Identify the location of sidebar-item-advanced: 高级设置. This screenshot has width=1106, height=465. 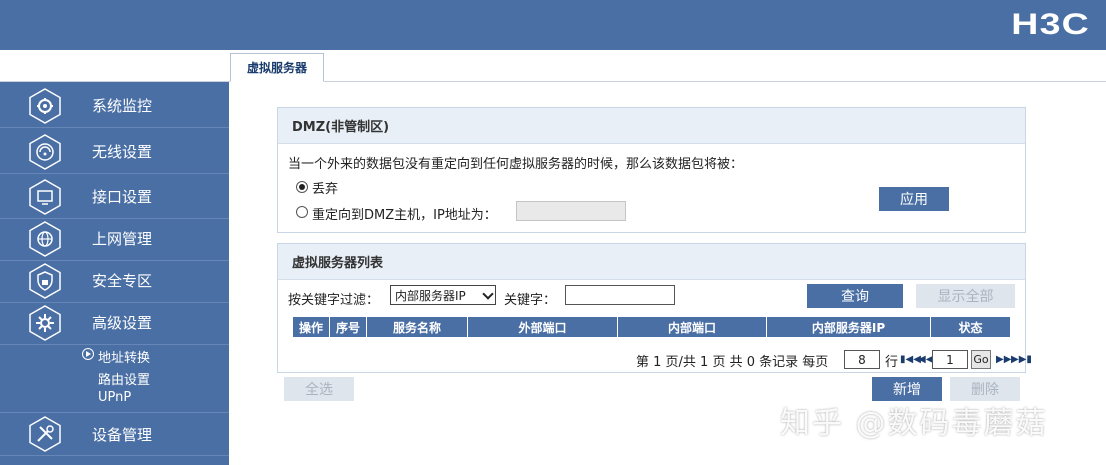
(114, 323).